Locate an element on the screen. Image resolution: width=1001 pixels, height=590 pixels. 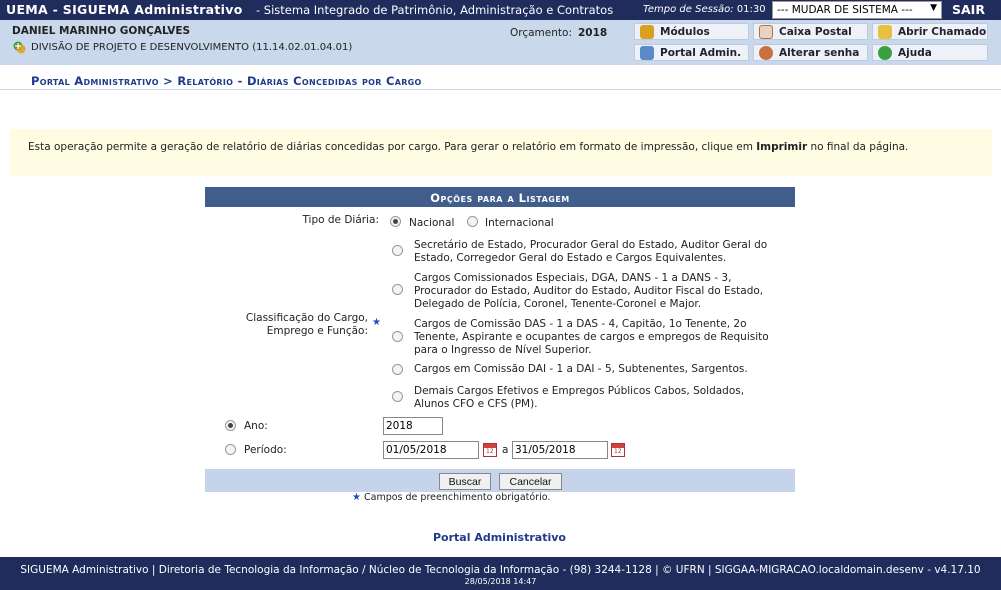
switch-unit-icon is located at coordinates (19, 47).